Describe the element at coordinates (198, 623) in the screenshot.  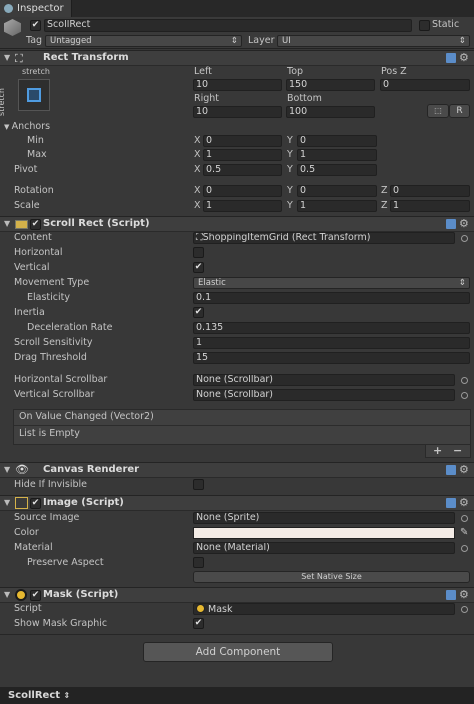
I see `show-mask-graphic-checkbox: ✔` at that location.